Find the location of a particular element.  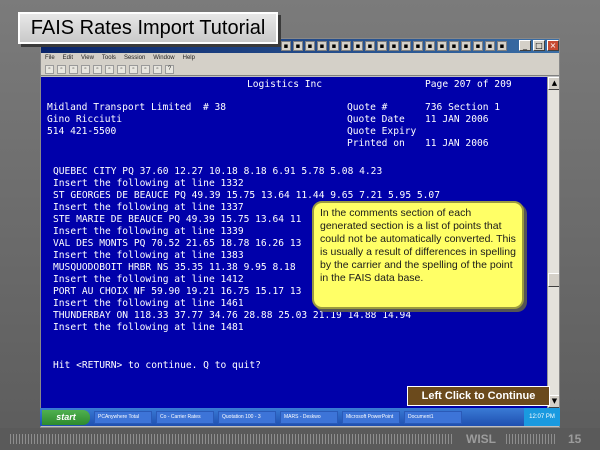

open-icon: ▫ is located at coordinates (61, 69).